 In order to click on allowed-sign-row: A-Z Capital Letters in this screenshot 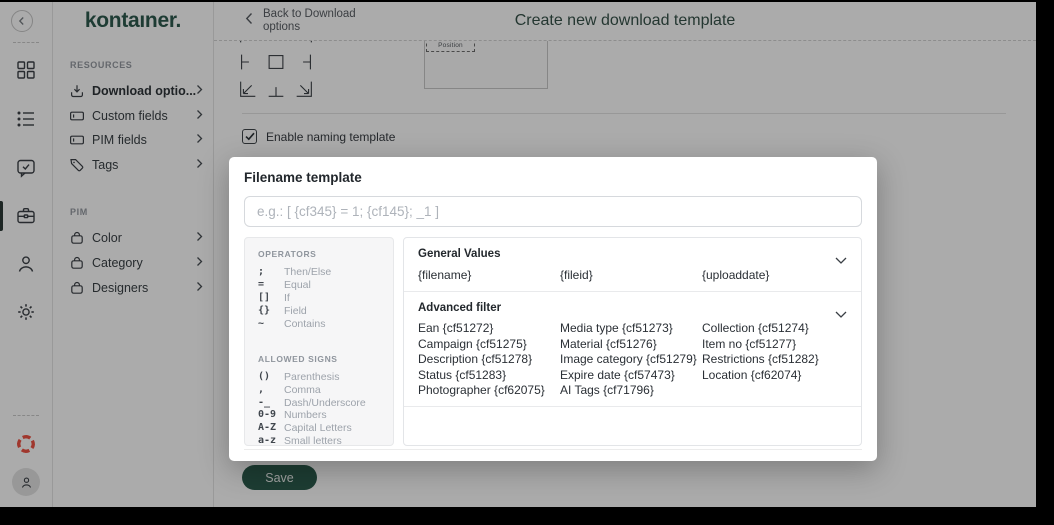, I will do `click(321, 428)`.